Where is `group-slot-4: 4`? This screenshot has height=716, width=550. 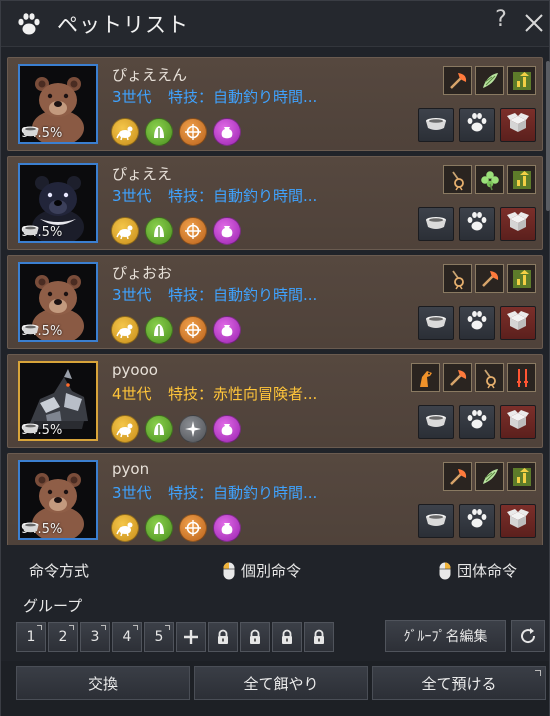
group-slot-4: 4 is located at coordinates (127, 637).